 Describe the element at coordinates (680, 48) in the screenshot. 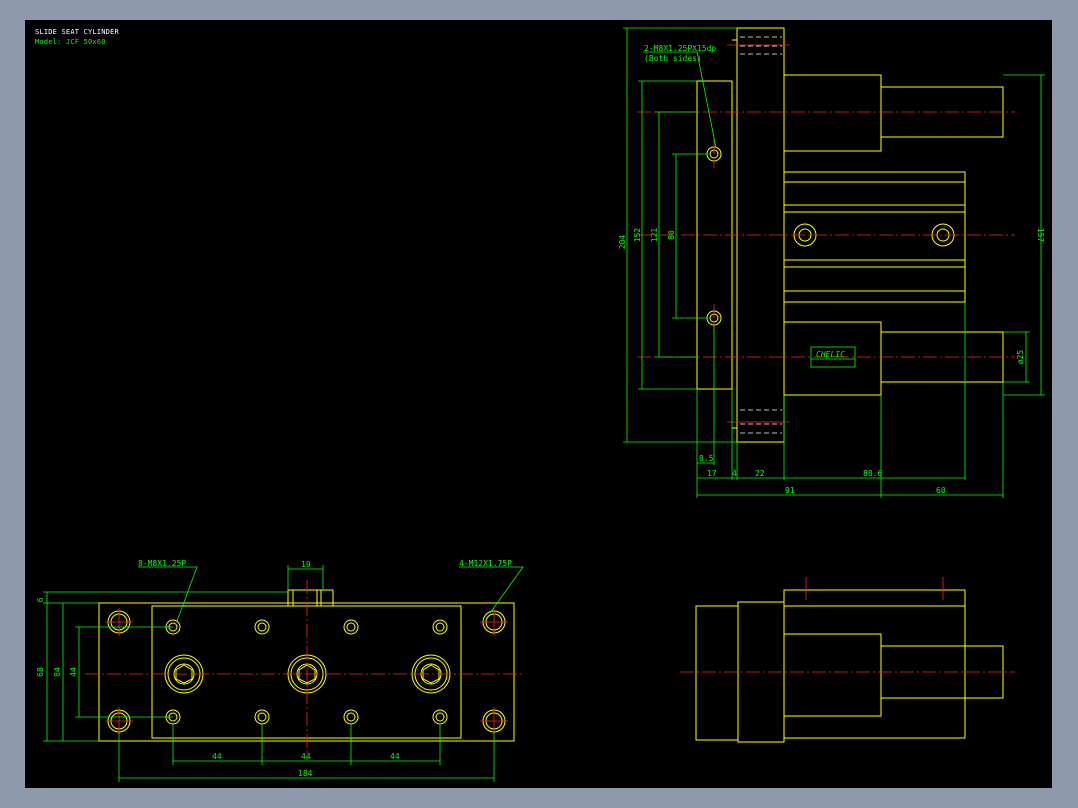

I see `note-tap: 2-M8X1.25PX15dp` at that location.